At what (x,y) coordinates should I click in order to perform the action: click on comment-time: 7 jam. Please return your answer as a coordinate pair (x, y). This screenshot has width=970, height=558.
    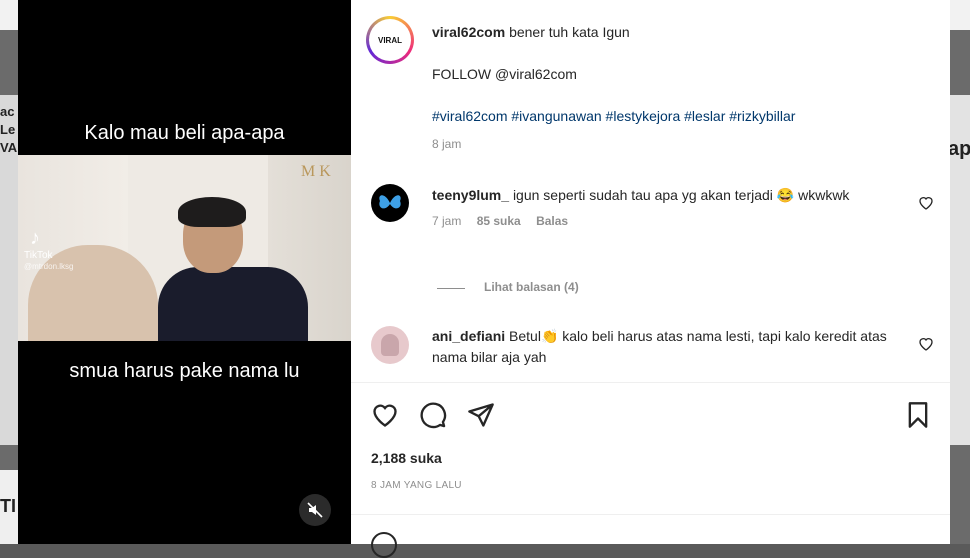
    Looking at the image, I should click on (447, 221).